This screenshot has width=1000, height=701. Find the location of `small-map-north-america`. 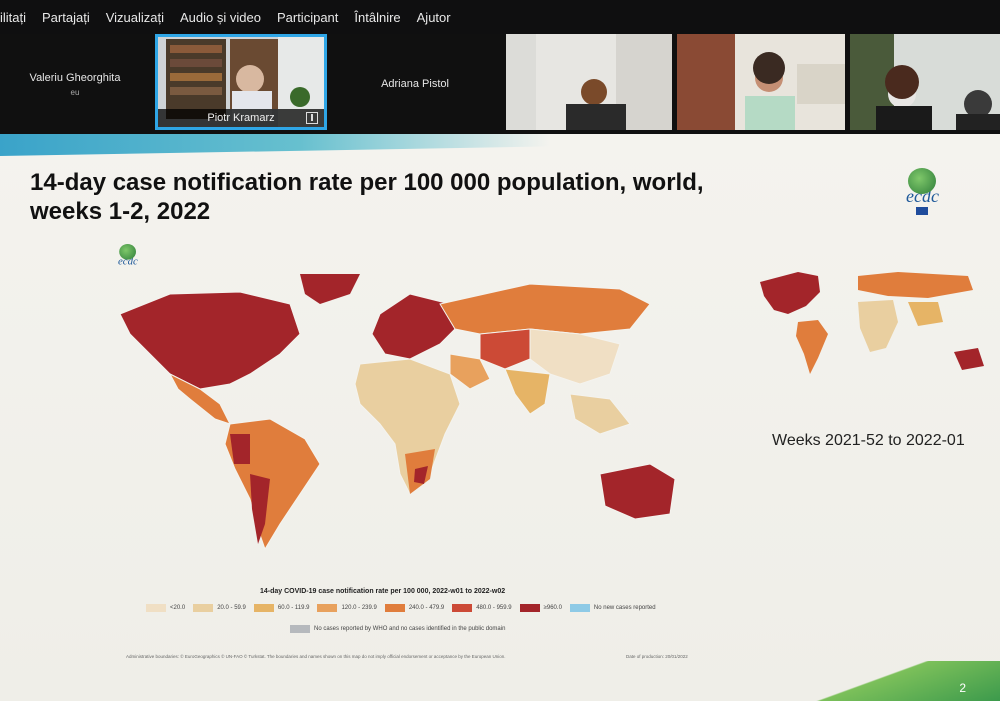

small-map-north-america is located at coordinates (790, 293).